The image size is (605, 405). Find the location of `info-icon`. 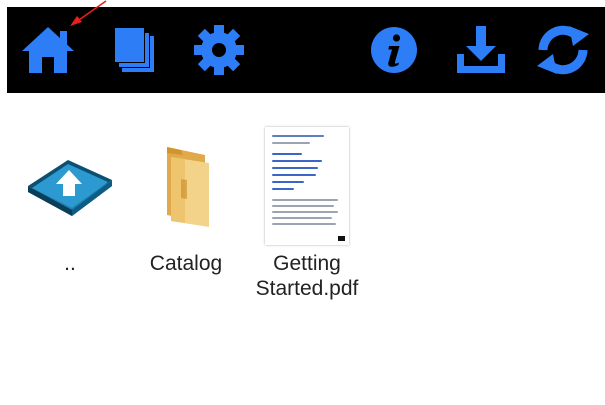

info-icon is located at coordinates (394, 50).